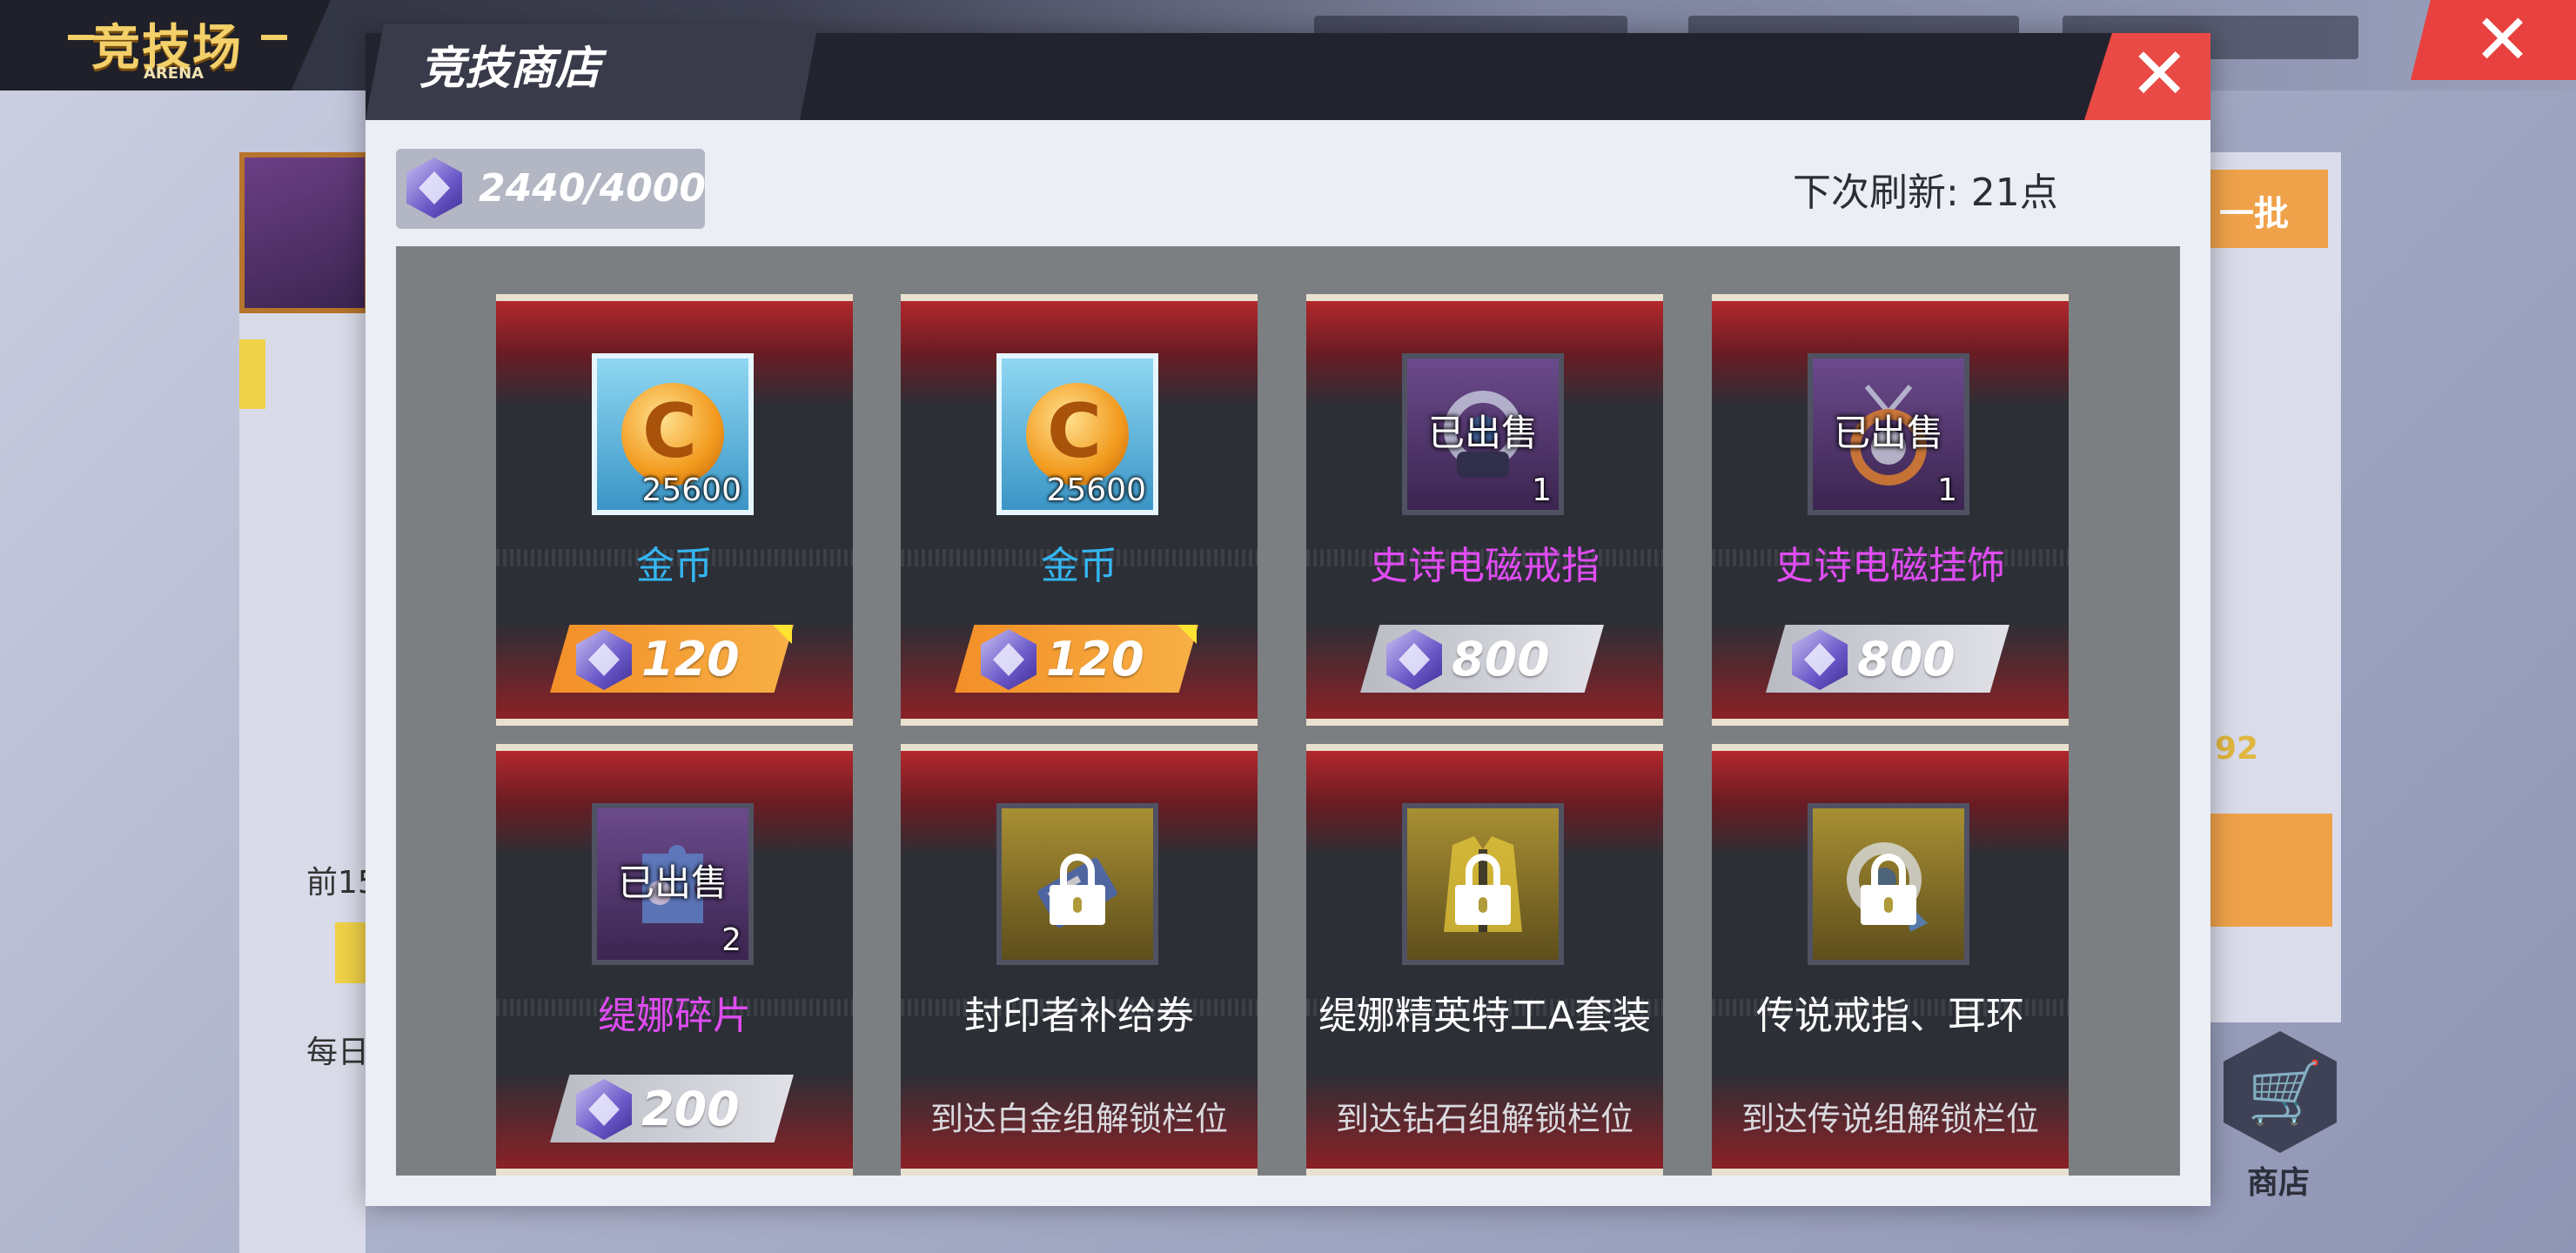  I want to click on shop-item-card-locked: 缇娜精英特工A套装 到达钻石组解锁栏位, so click(1484, 960).